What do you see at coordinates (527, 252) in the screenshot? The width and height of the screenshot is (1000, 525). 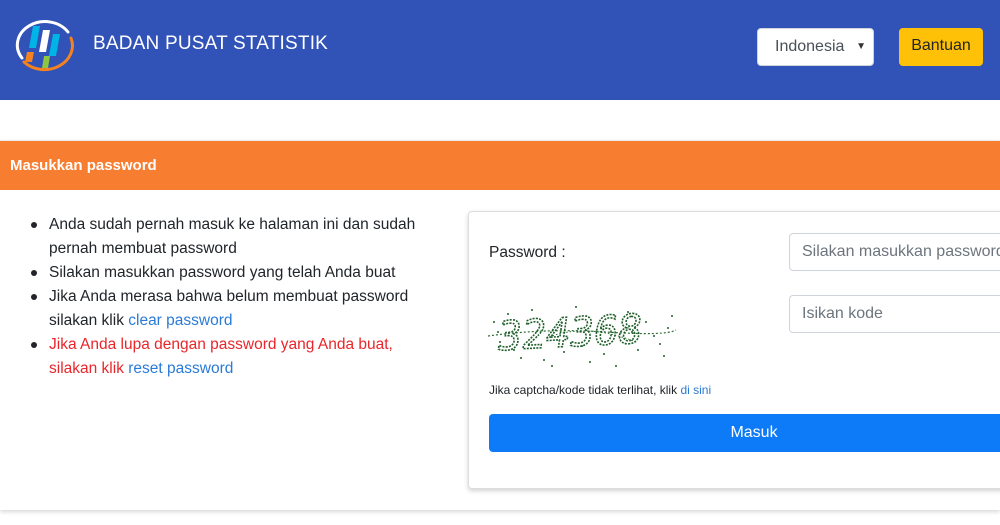 I see `password-label: Password :` at bounding box center [527, 252].